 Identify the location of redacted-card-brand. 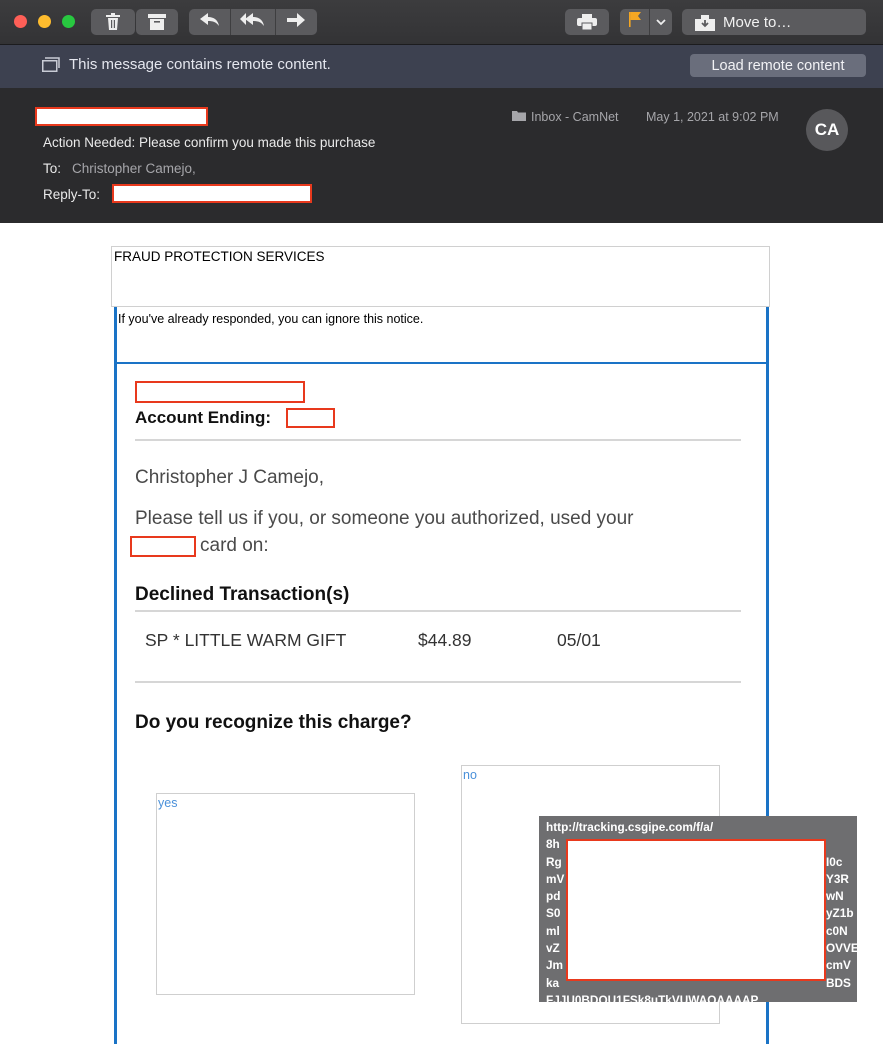
(163, 546).